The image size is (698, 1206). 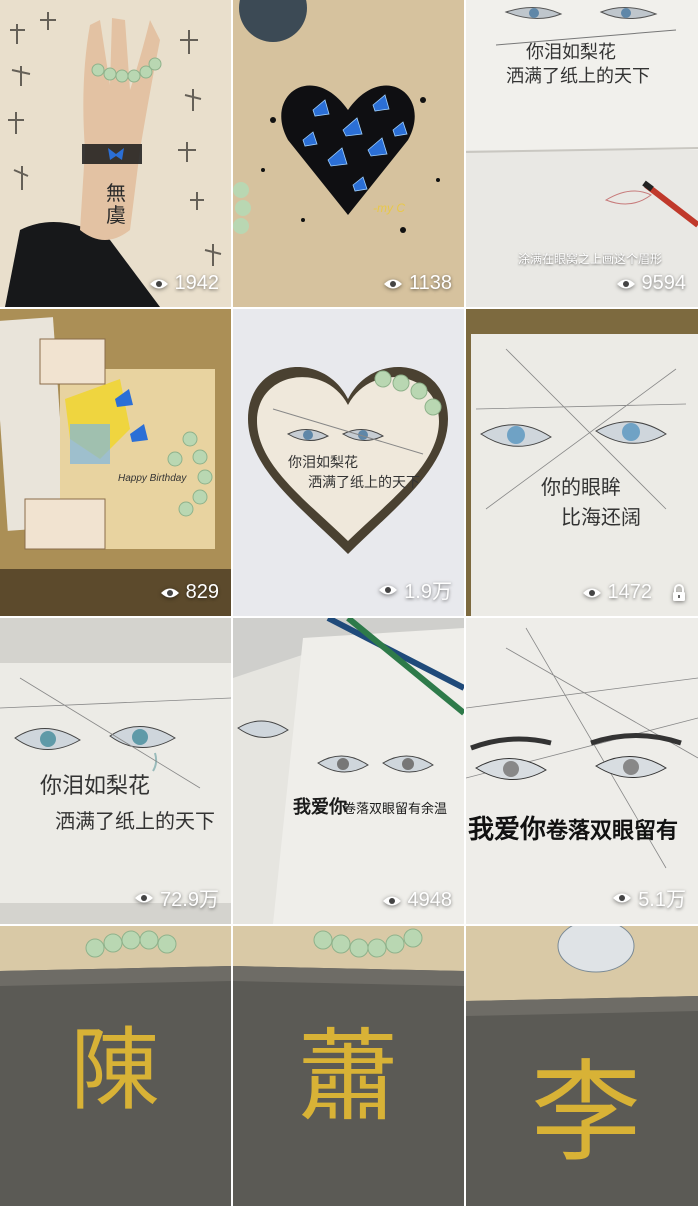 I want to click on view-count-label: 1138, so click(x=430, y=283).